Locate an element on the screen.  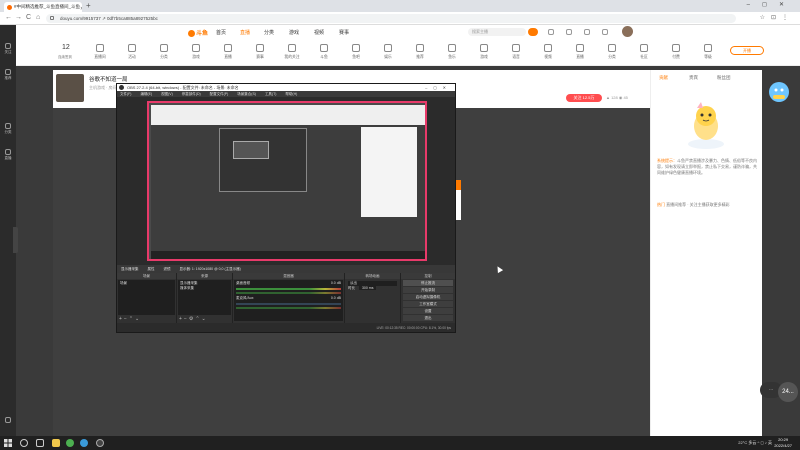
tool-item: 我的关注 is located at coordinates (292, 52).